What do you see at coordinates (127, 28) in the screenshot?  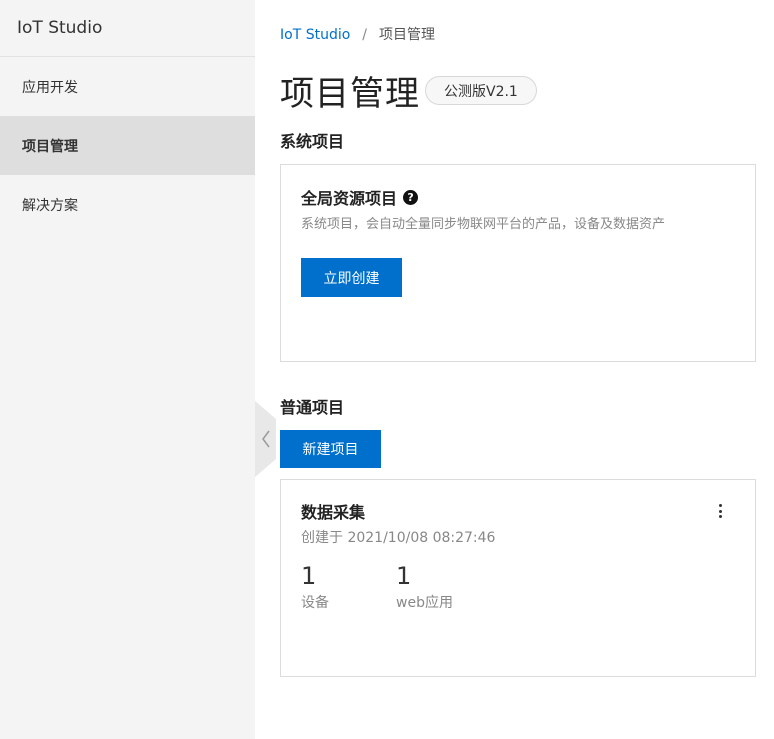 I see `sidebar-header: IoT Studio` at bounding box center [127, 28].